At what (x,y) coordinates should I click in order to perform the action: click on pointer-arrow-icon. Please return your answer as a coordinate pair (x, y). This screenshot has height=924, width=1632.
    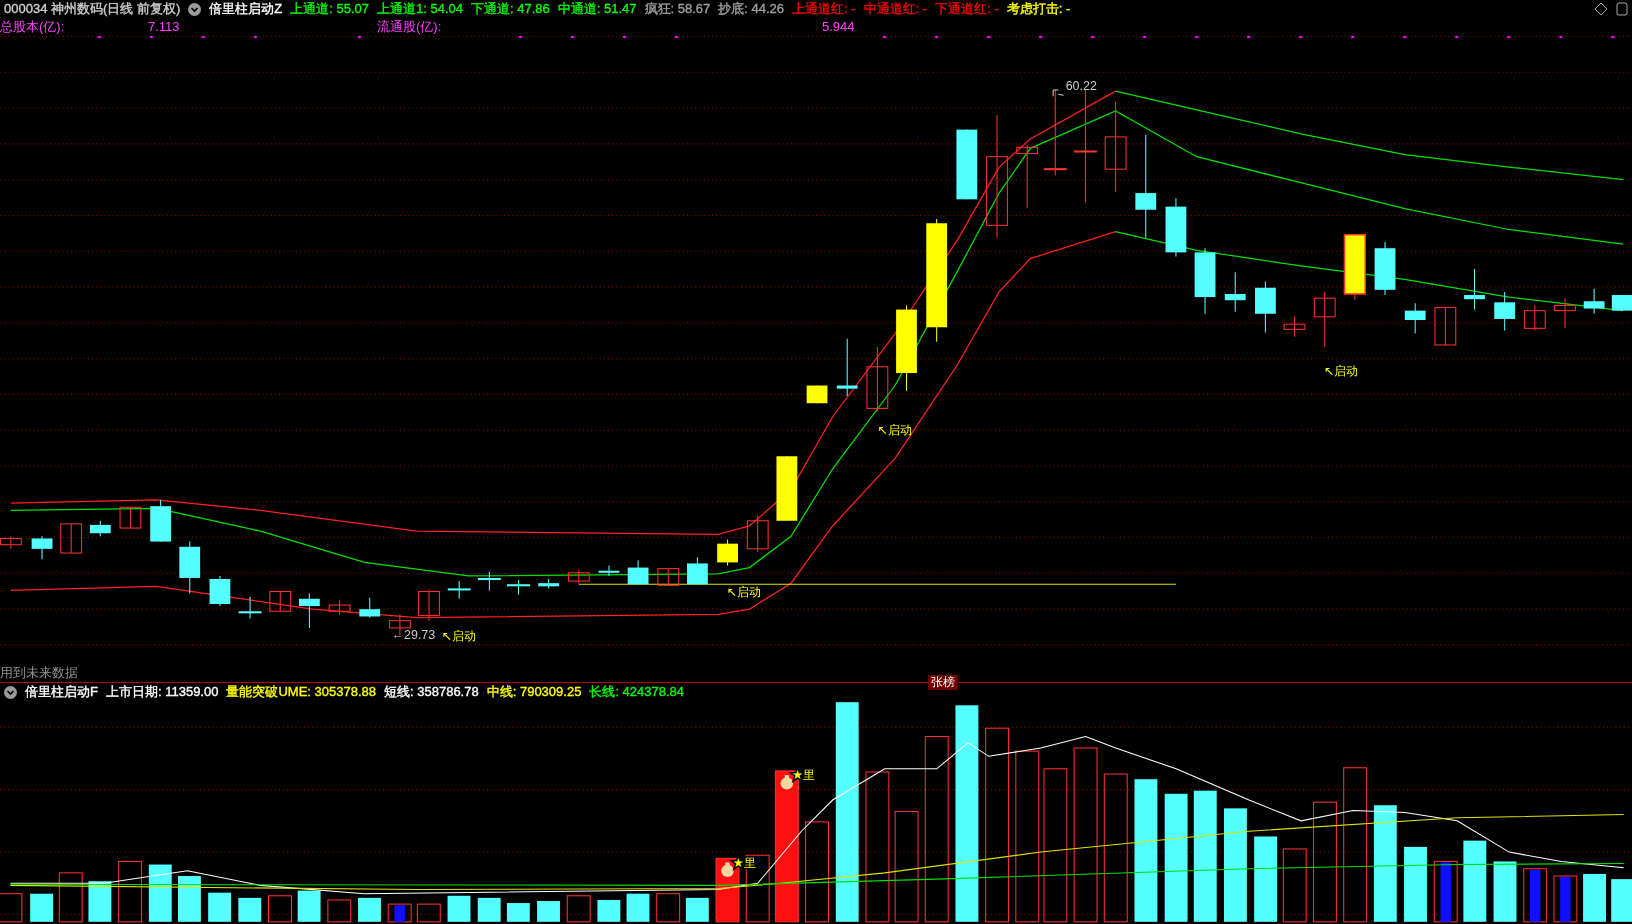
    Looking at the image, I should click on (1058, 93).